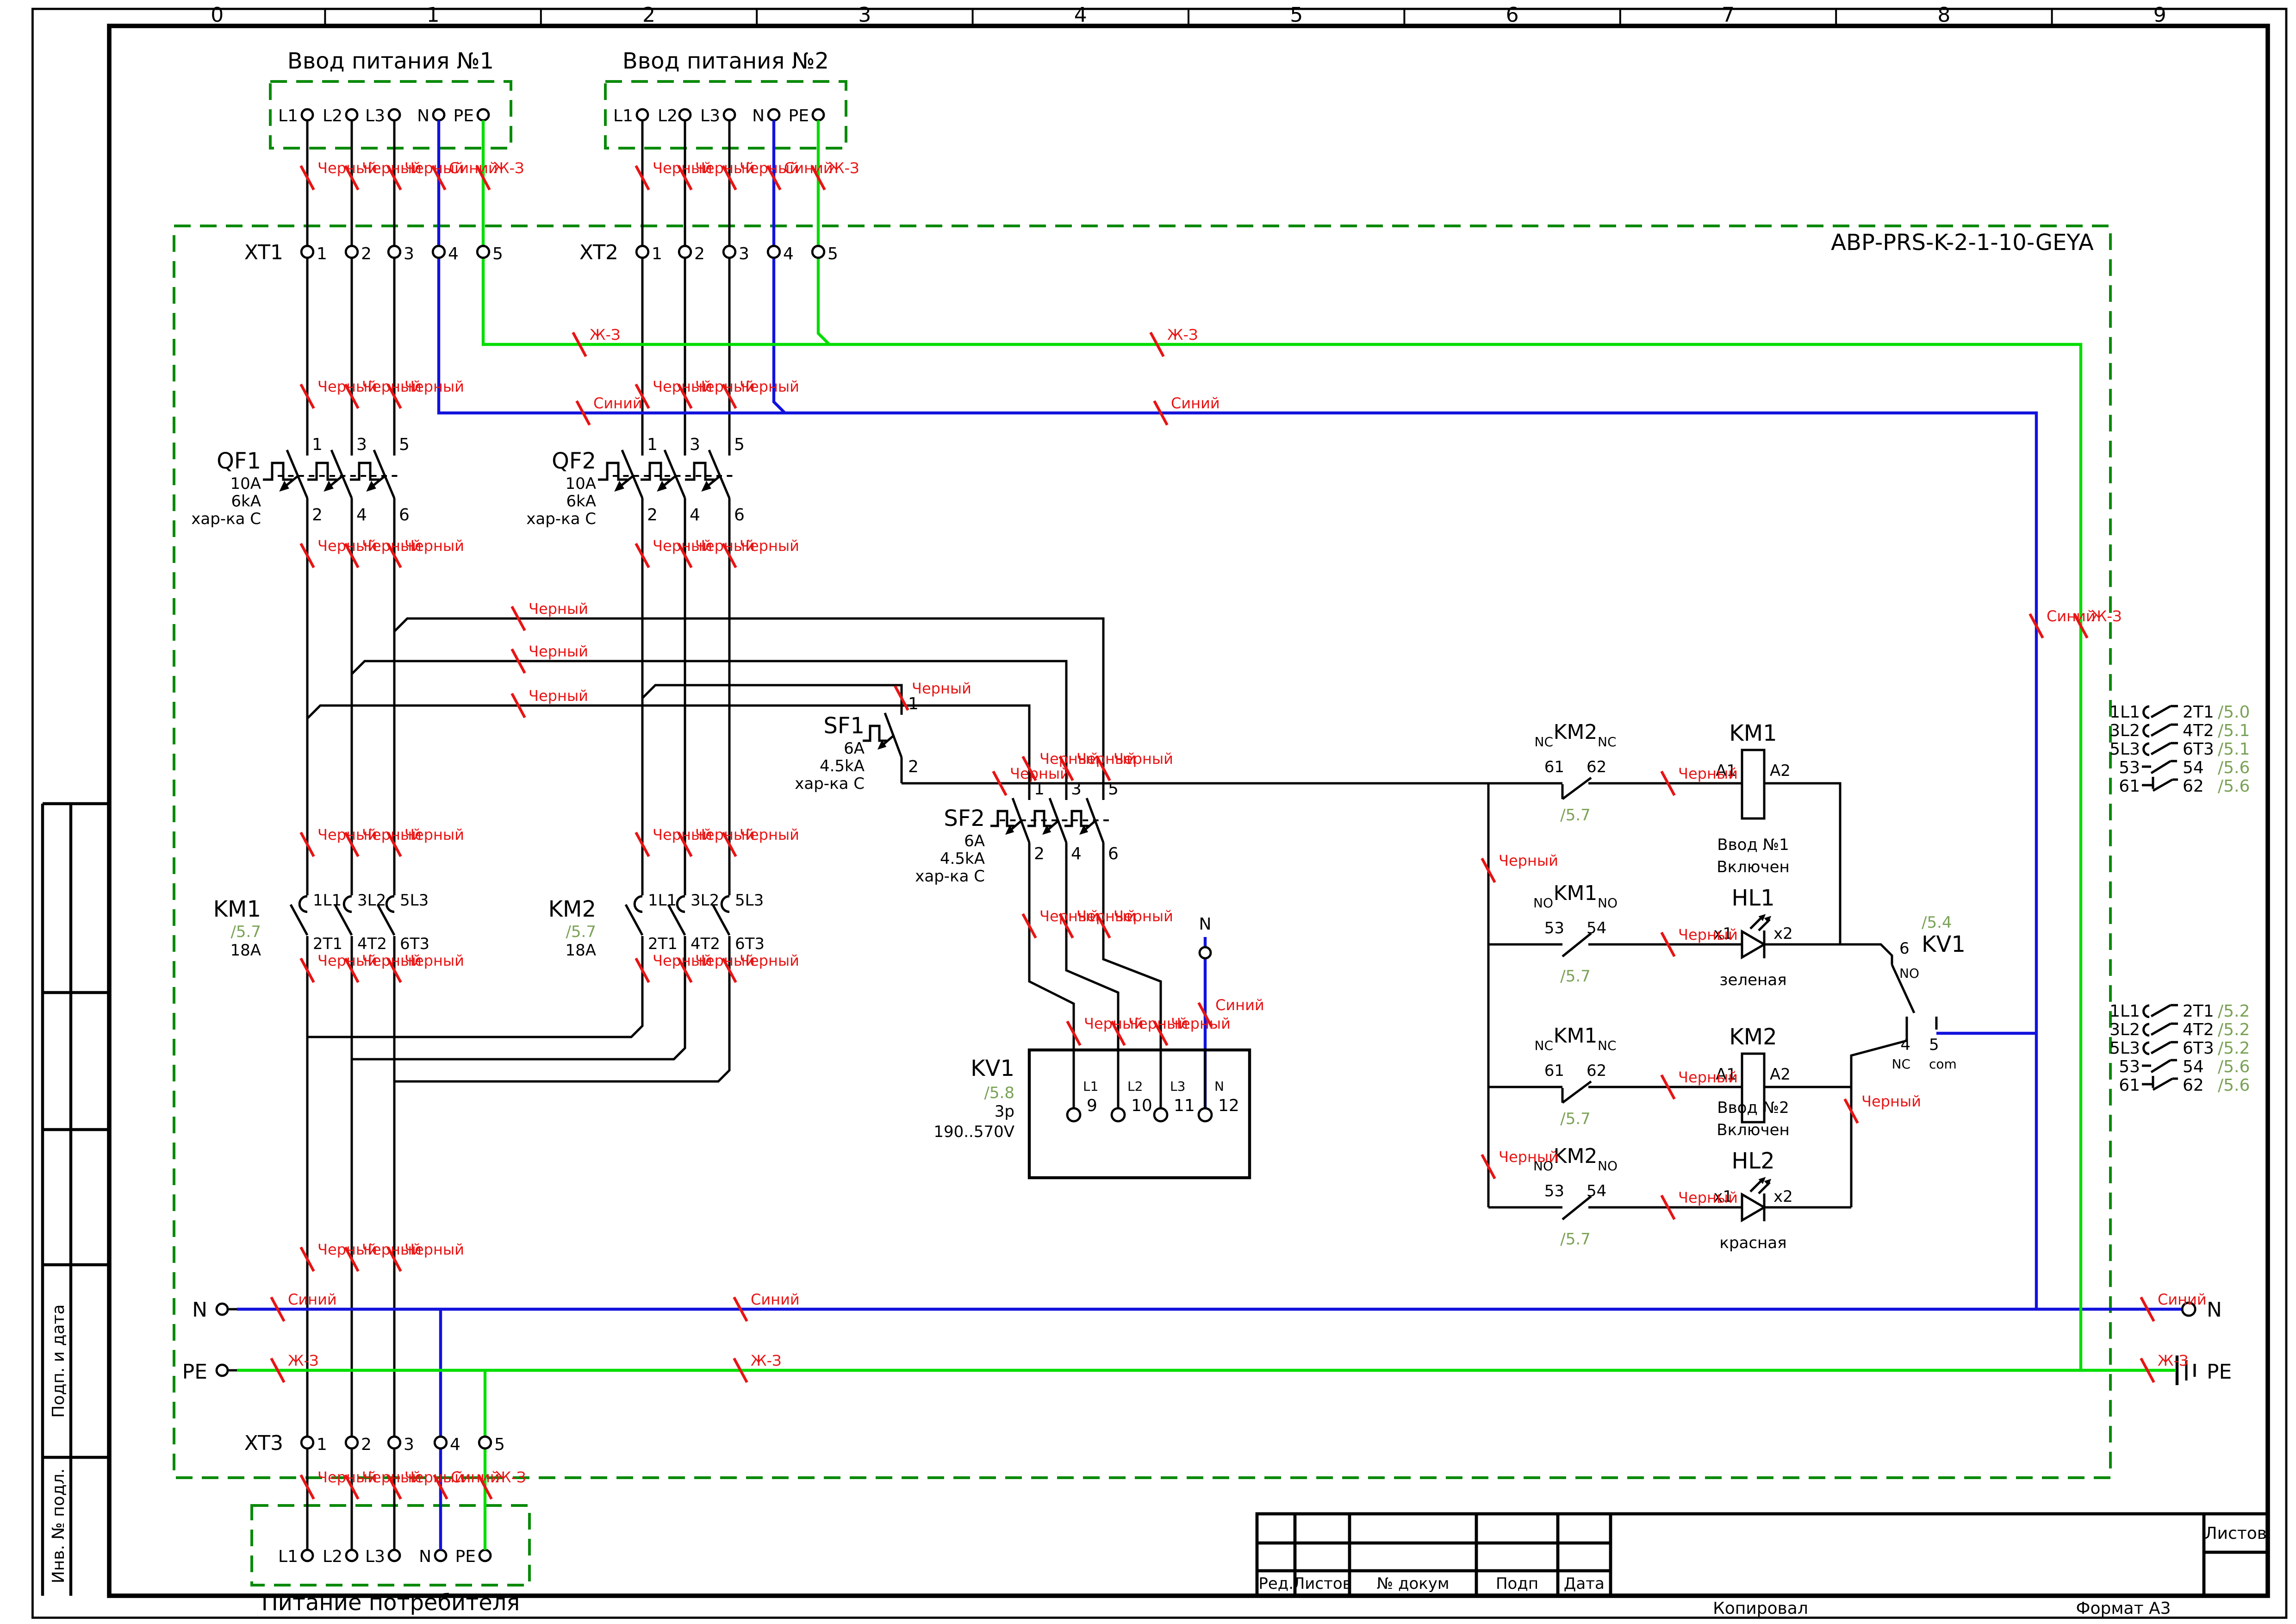 This screenshot has height=1624, width=2296. What do you see at coordinates (372, 944) in the screenshot?
I see `km1-4T2: 4T2` at bounding box center [372, 944].